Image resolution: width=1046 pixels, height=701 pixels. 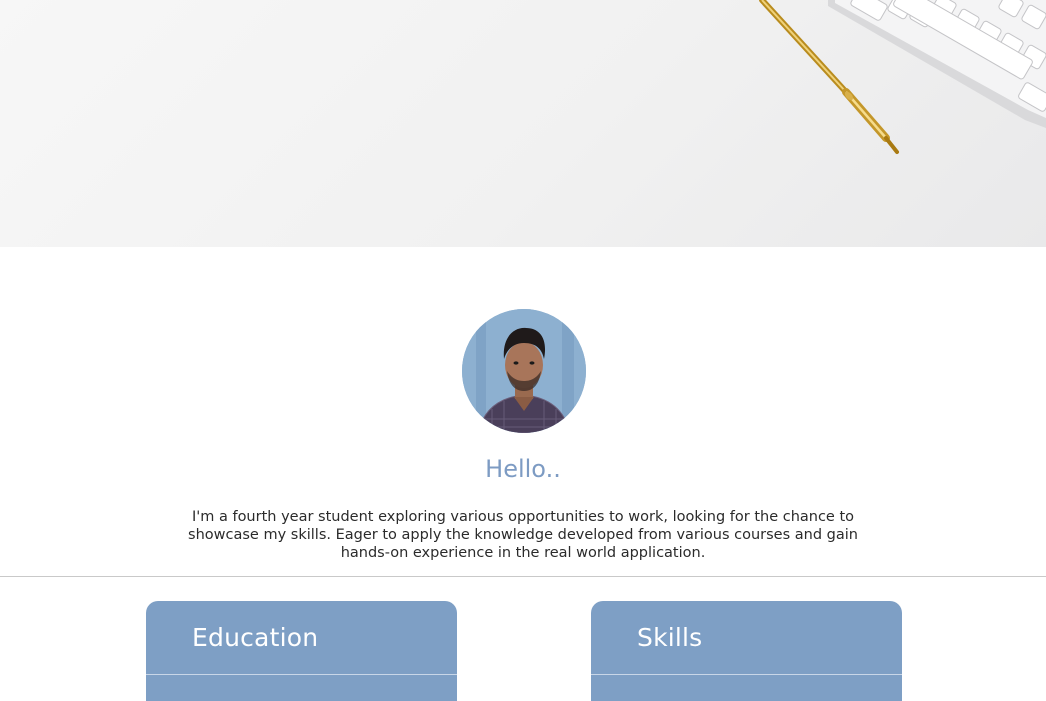 I want to click on skills-card-title: Skills, so click(x=670, y=637).